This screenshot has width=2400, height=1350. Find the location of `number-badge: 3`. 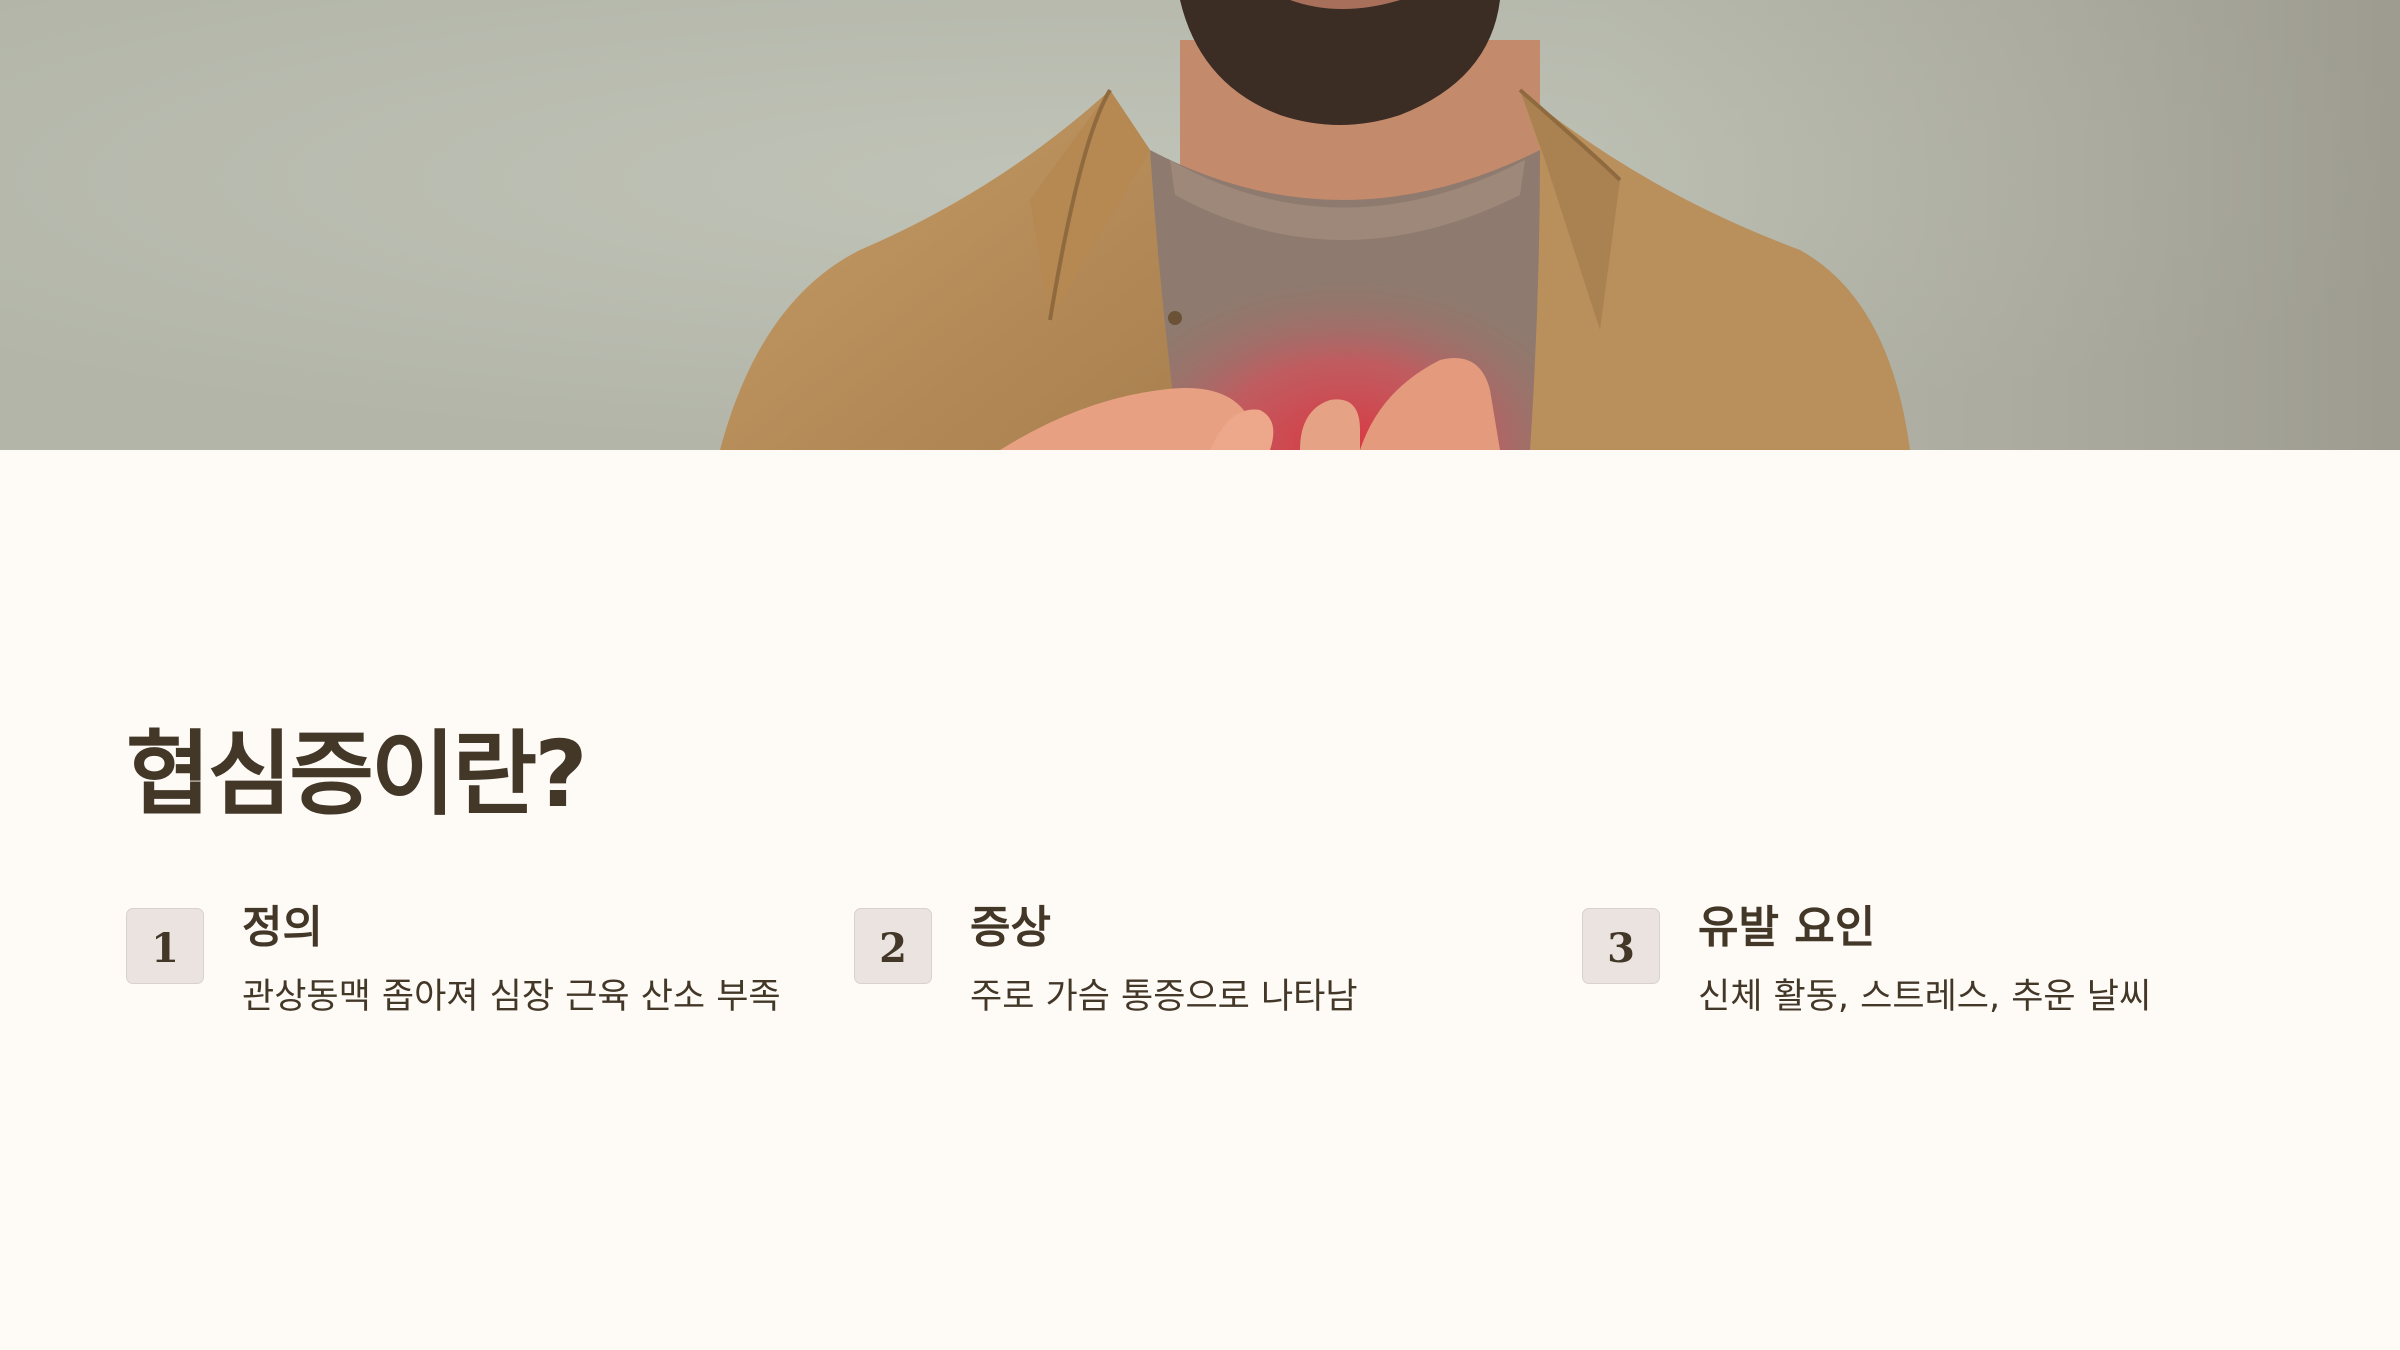

number-badge: 3 is located at coordinates (1621, 946).